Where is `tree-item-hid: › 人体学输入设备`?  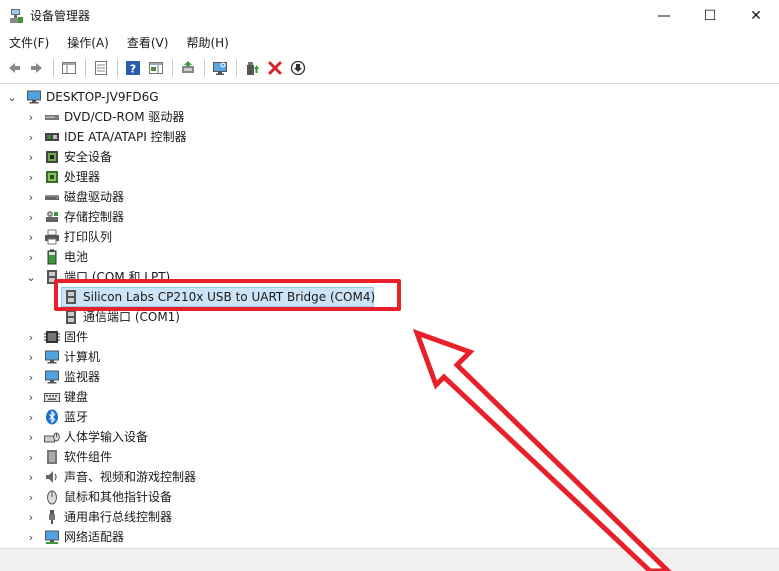
tree-item-hid: › 人体学输入设备 is located at coordinates (389, 437).